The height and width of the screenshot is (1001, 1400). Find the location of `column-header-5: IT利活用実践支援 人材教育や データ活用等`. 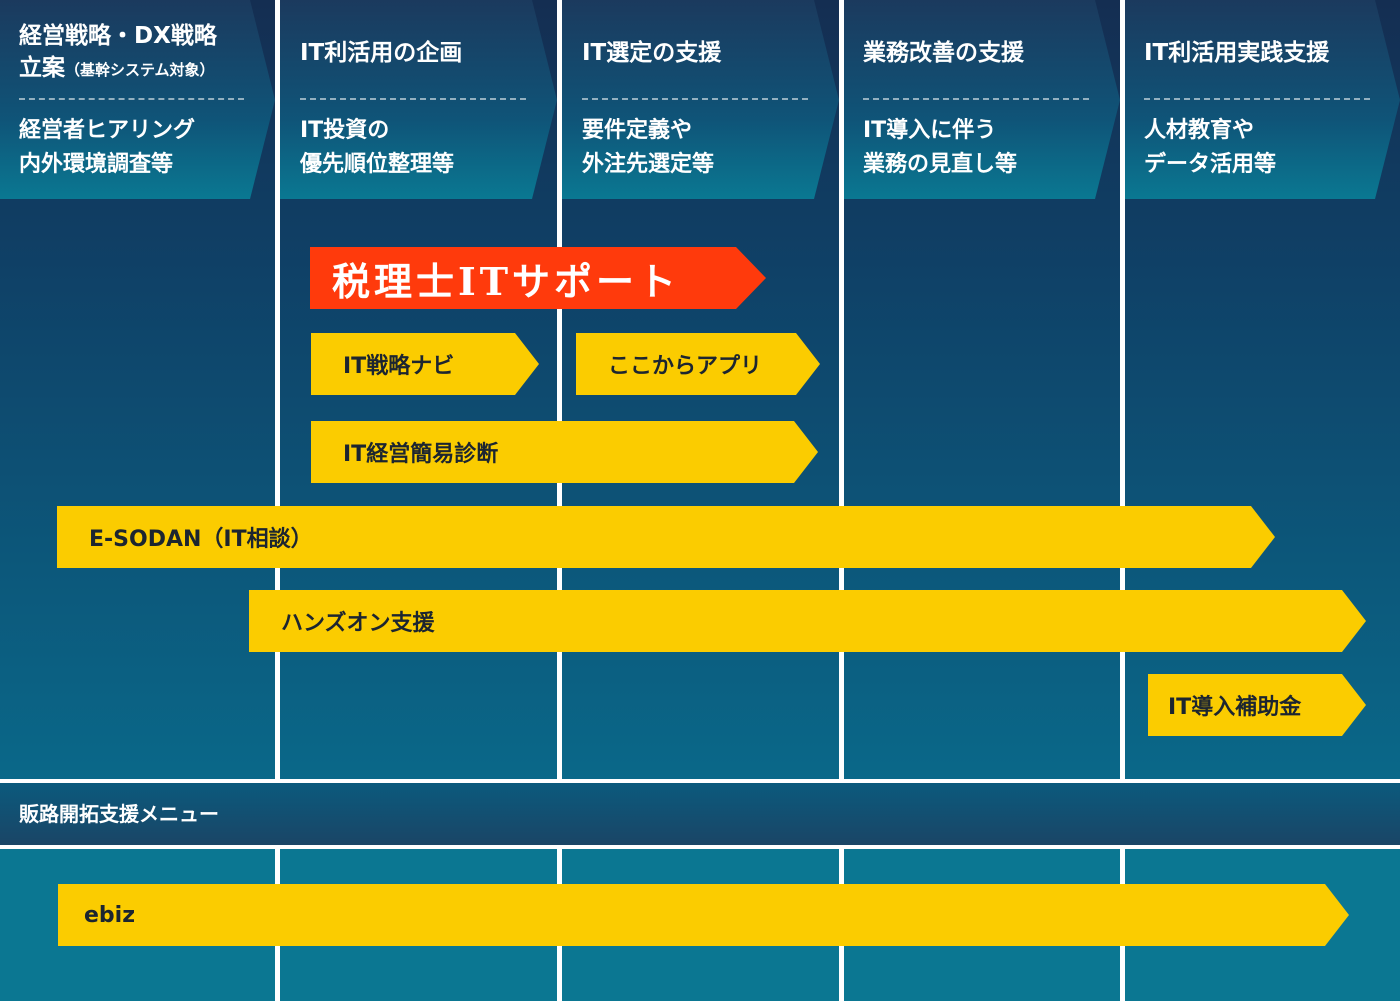

column-header-5: IT利活用実践支援 人材教育や データ活用等 is located at coordinates (1262, 99).